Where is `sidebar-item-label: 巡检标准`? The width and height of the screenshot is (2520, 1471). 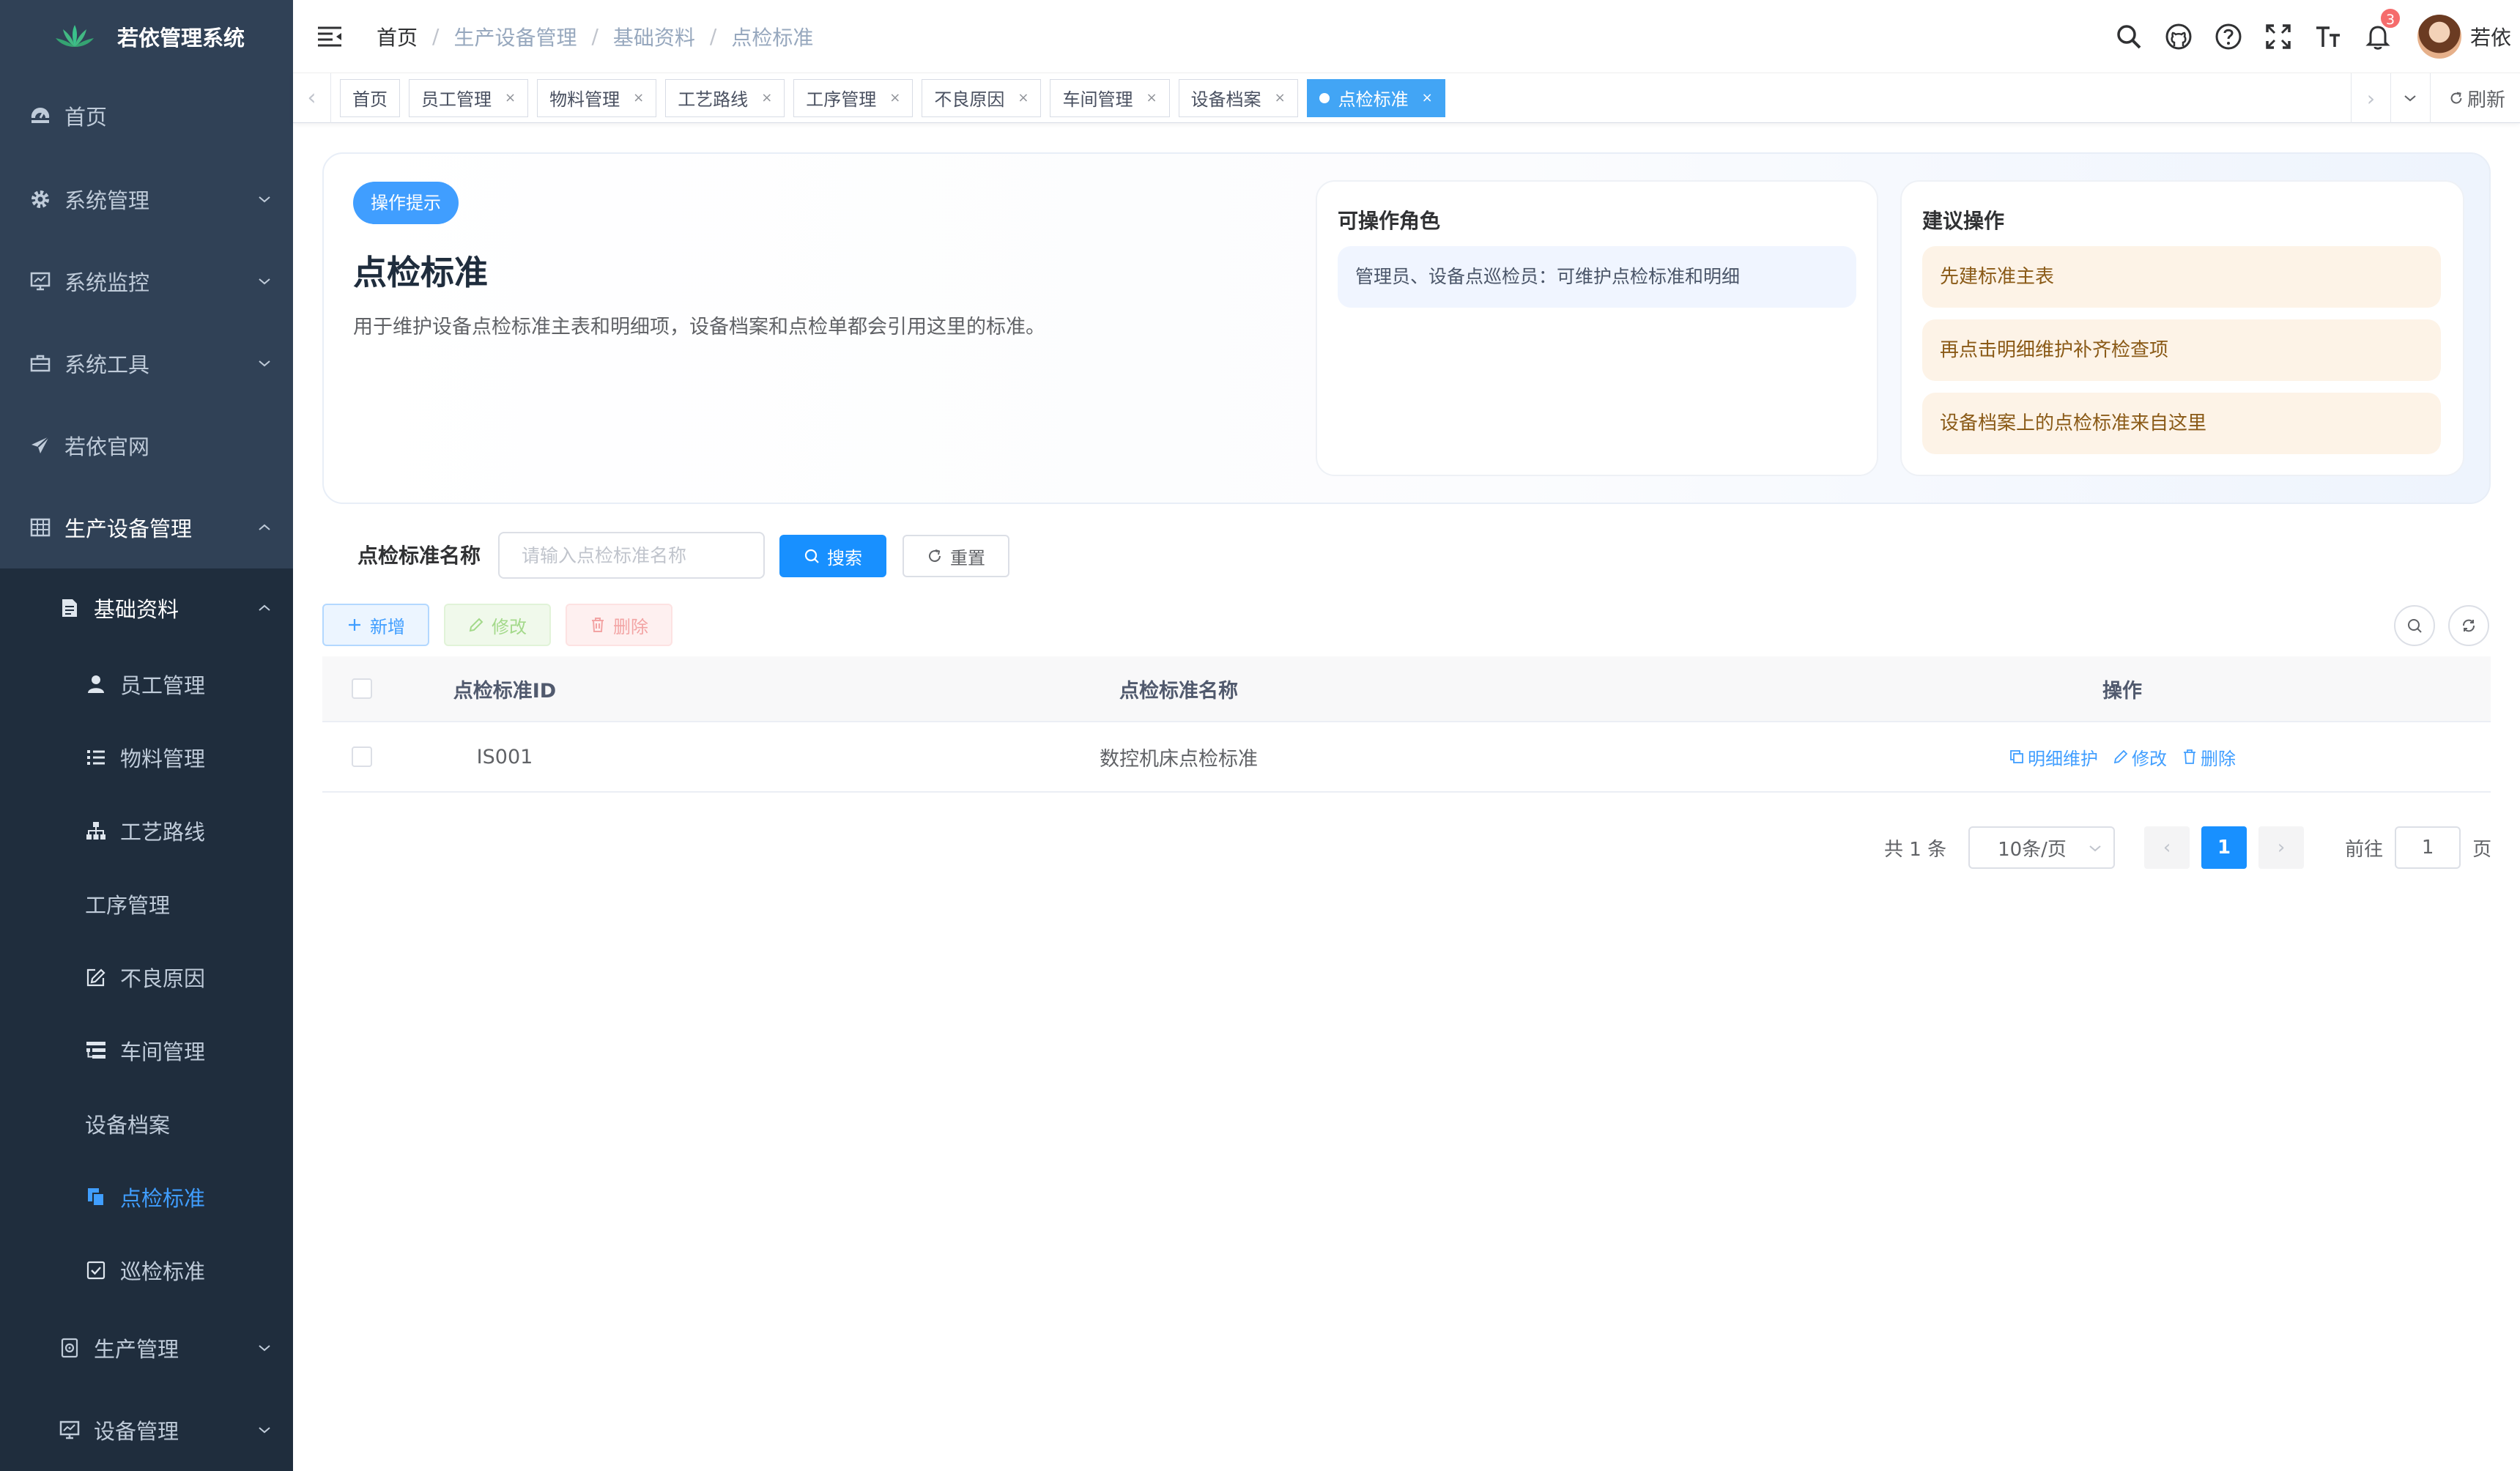 sidebar-item-label: 巡检标准 is located at coordinates (163, 1271).